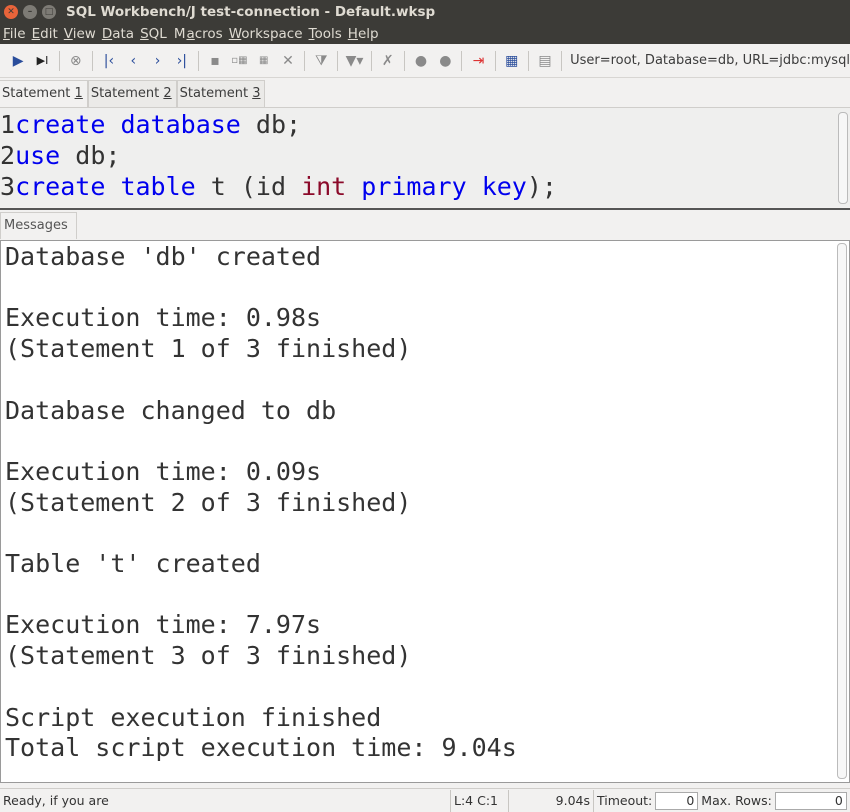 The image size is (850, 812). Describe the element at coordinates (179, 34) in the screenshot. I see `menu-label: M` at that location.